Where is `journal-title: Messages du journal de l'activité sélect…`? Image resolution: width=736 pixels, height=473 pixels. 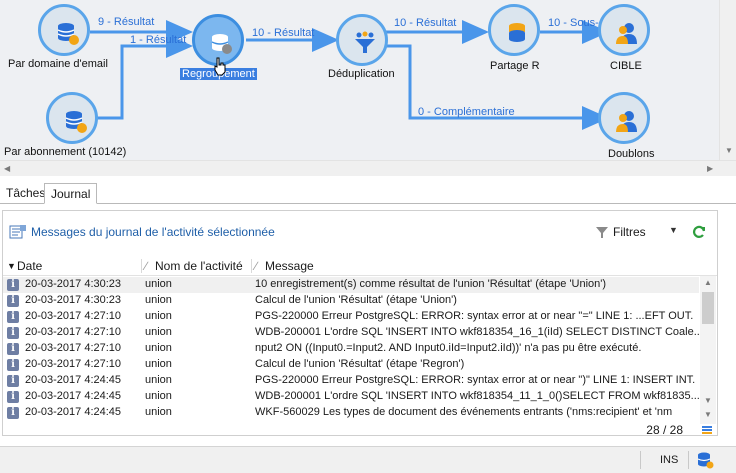
journal-title: Messages du journal de l'activité sélect… is located at coordinates (153, 232).